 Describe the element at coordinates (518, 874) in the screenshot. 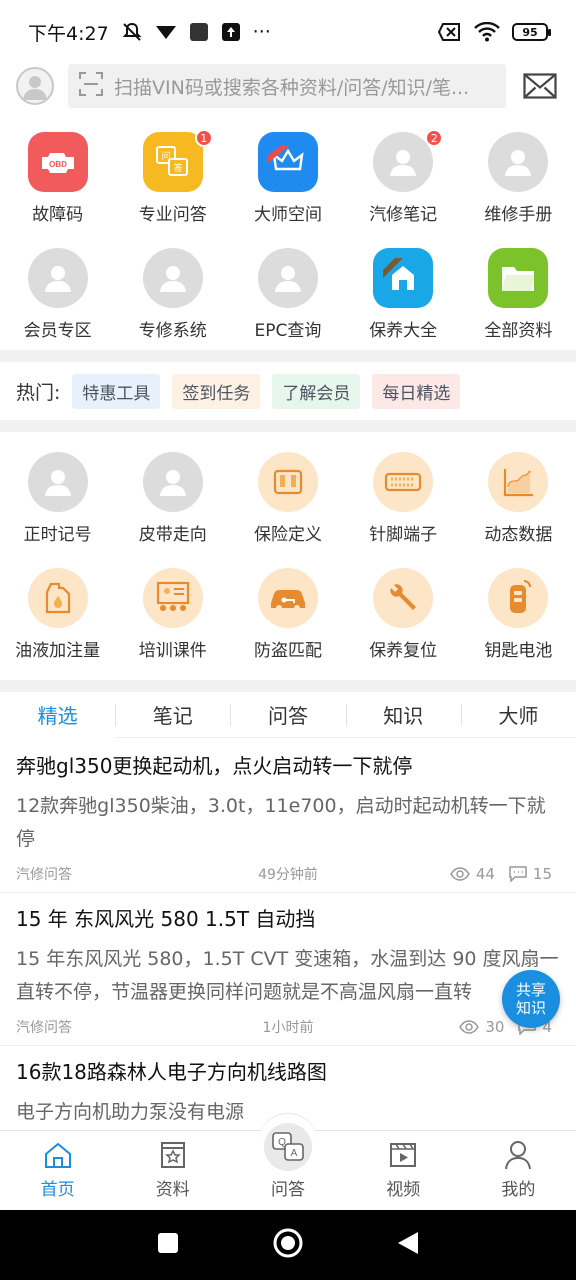

I see `comment-icon` at that location.